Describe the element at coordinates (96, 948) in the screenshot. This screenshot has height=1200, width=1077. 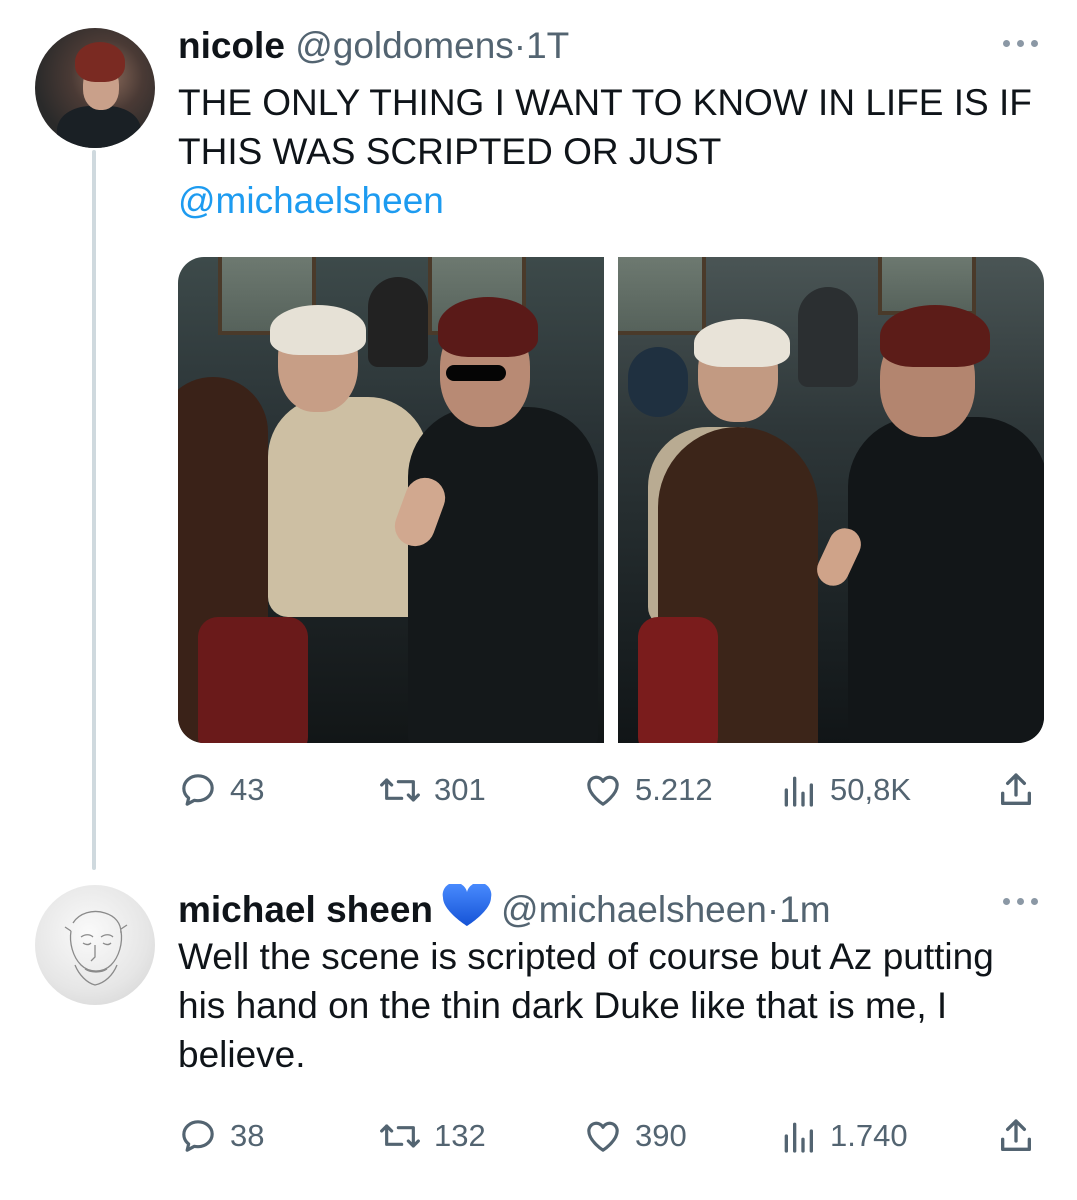
I see `sketch-portrait-icon` at that location.